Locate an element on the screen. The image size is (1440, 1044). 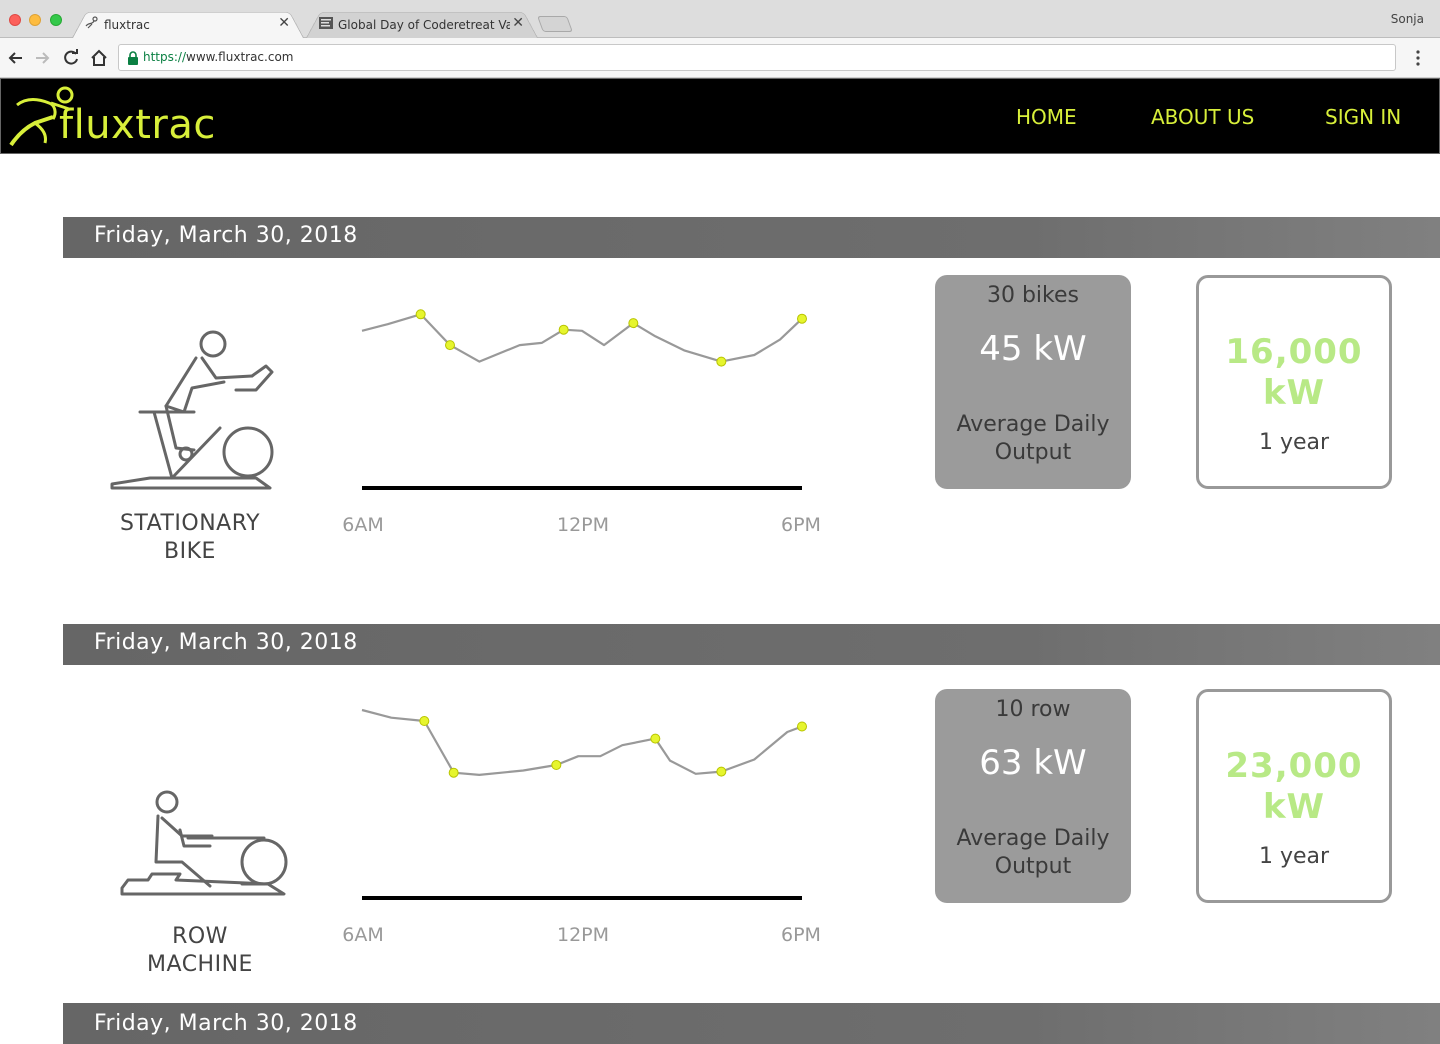
lock-icon is located at coordinates (133, 58).